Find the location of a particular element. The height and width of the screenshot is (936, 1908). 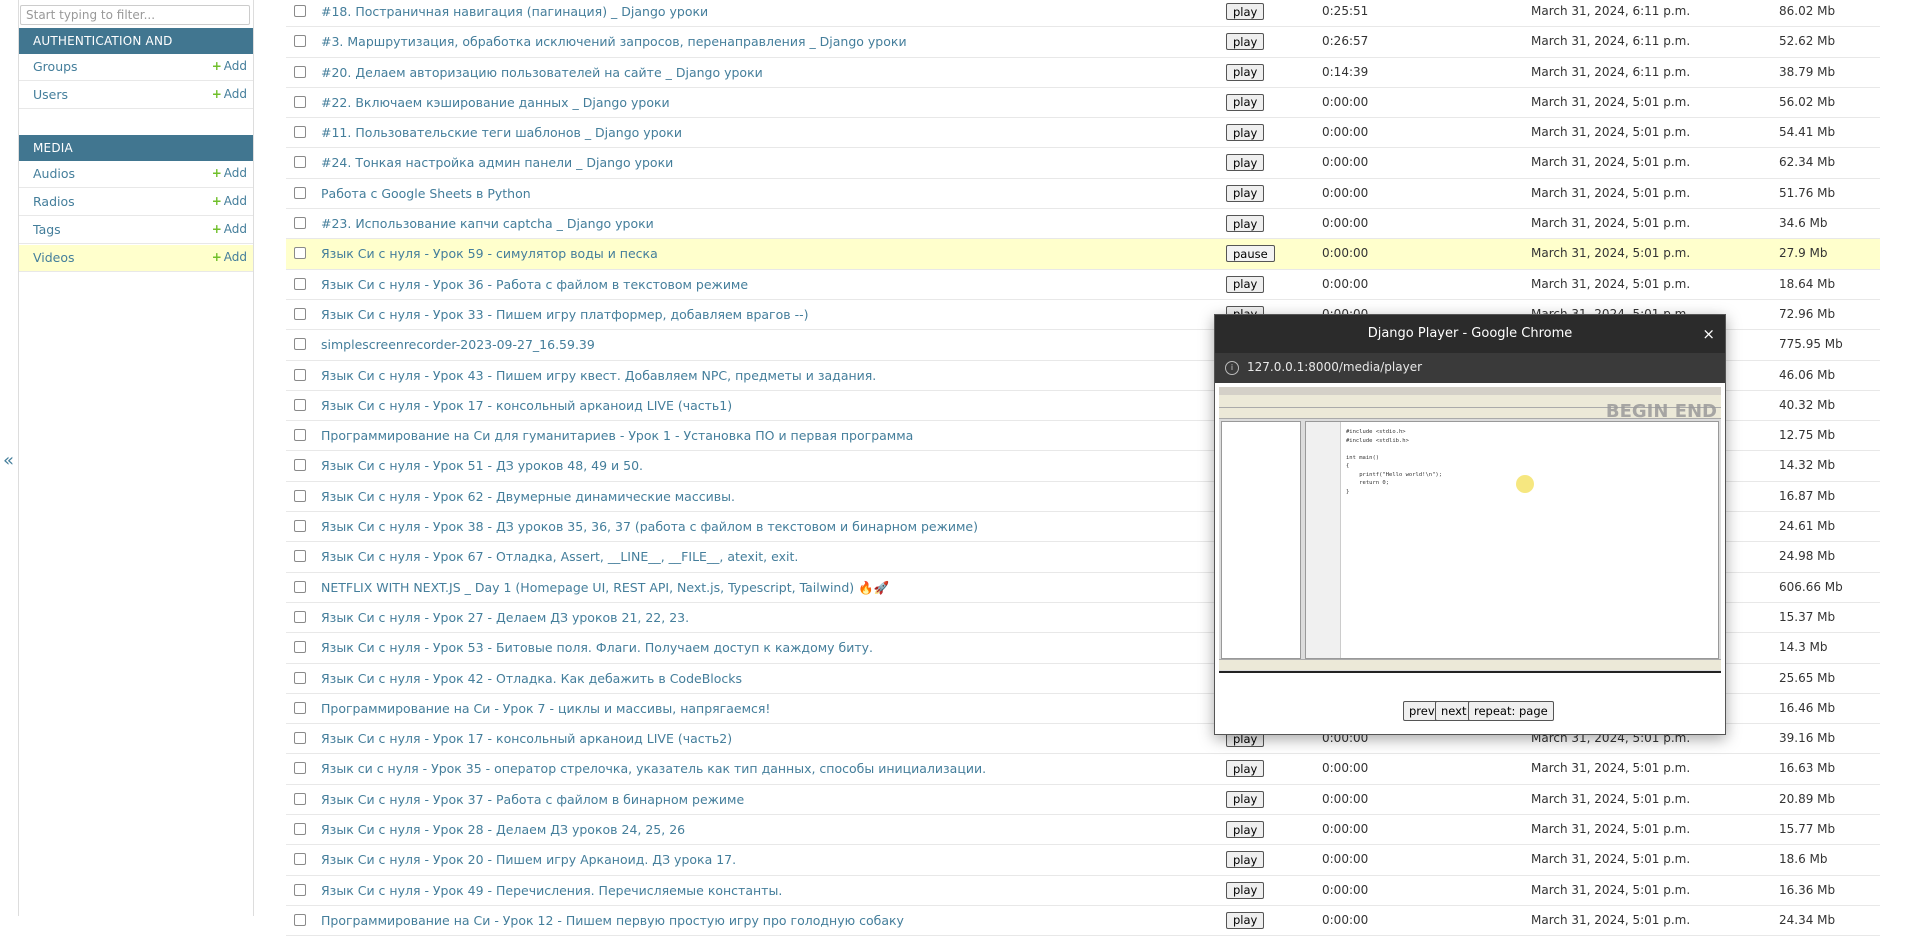

nav-filter-input is located at coordinates (135, 15).